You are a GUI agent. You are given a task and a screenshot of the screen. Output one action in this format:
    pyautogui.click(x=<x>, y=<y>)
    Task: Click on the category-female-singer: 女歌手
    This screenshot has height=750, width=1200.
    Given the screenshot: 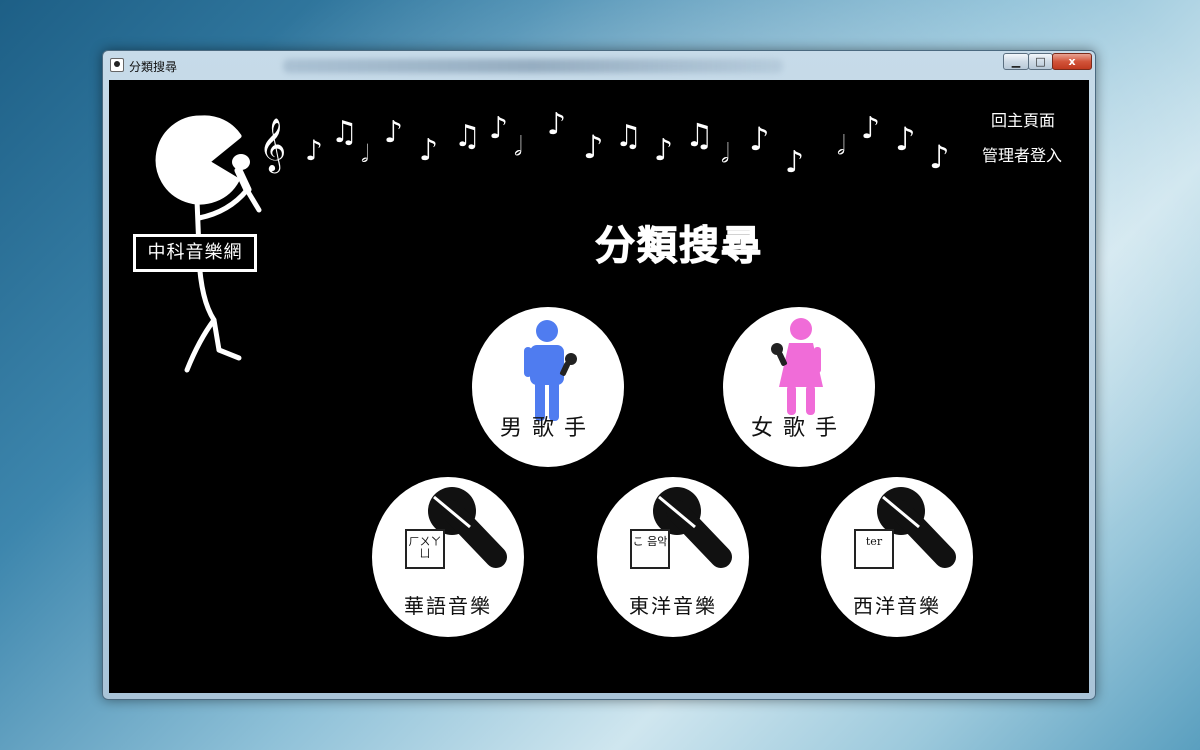 What is the action you would take?
    pyautogui.click(x=799, y=387)
    